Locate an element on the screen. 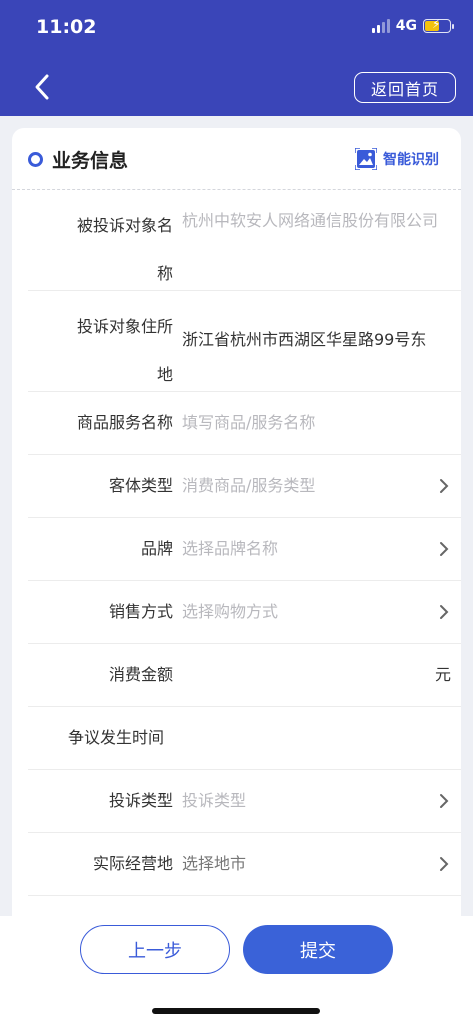 Image resolution: width=473 pixels, height=1024 pixels. back-icon is located at coordinates (43, 87).